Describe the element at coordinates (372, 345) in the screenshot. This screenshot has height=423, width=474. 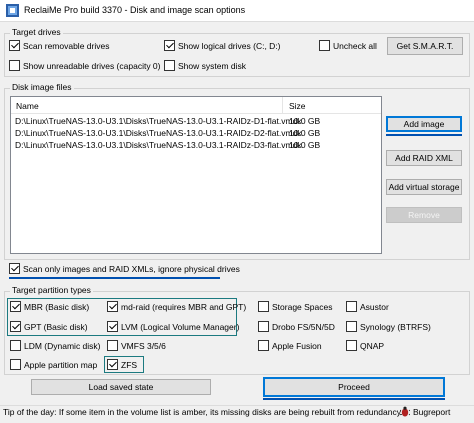
I see `qnap-label: QNAP` at that location.